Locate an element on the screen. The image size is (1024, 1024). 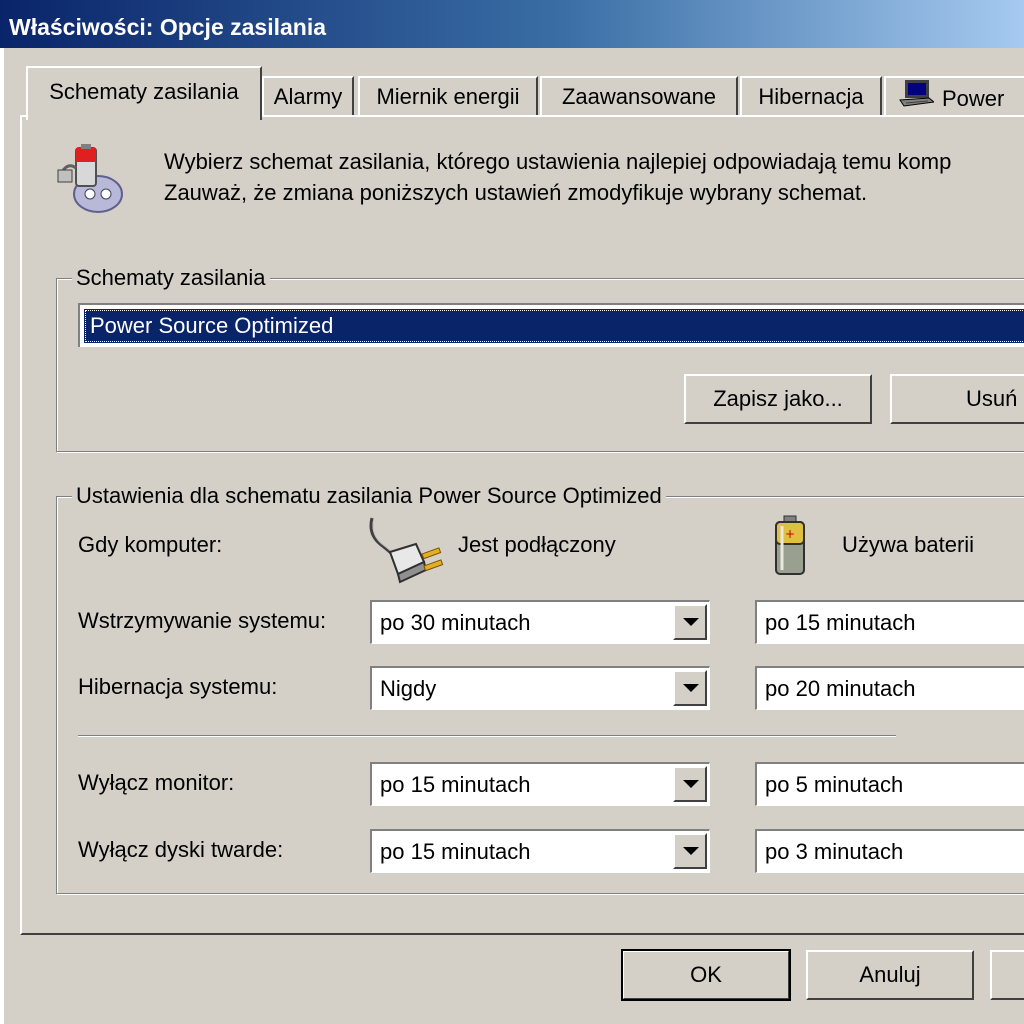
monitor-off-battery-select: po 5 minutach is located at coordinates (889, 784).